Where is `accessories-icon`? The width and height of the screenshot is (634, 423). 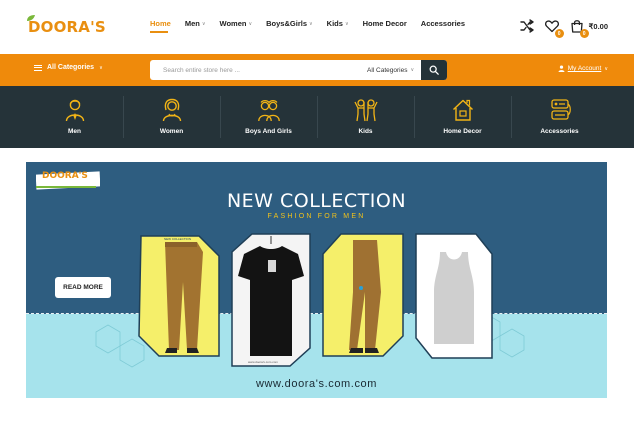 accessories-icon is located at coordinates (560, 109).